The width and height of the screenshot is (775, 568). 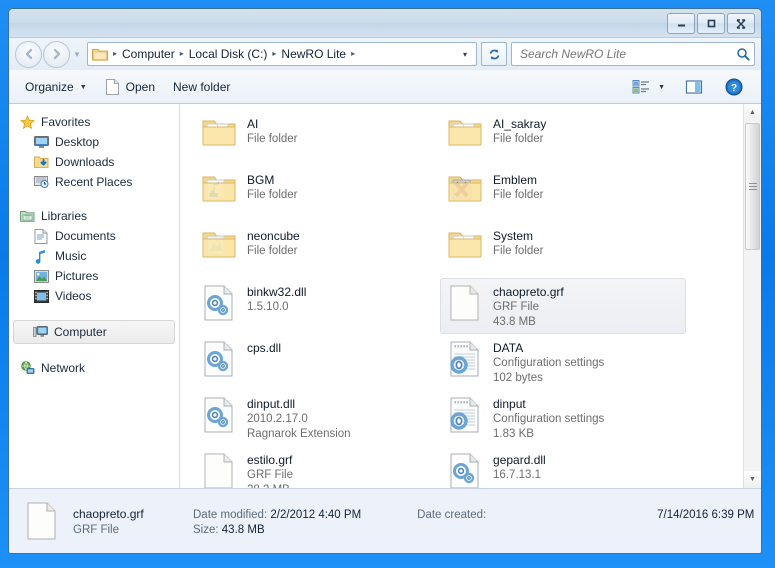 I want to click on vertical-scrollbar: ▲ ▼, so click(x=752, y=296).